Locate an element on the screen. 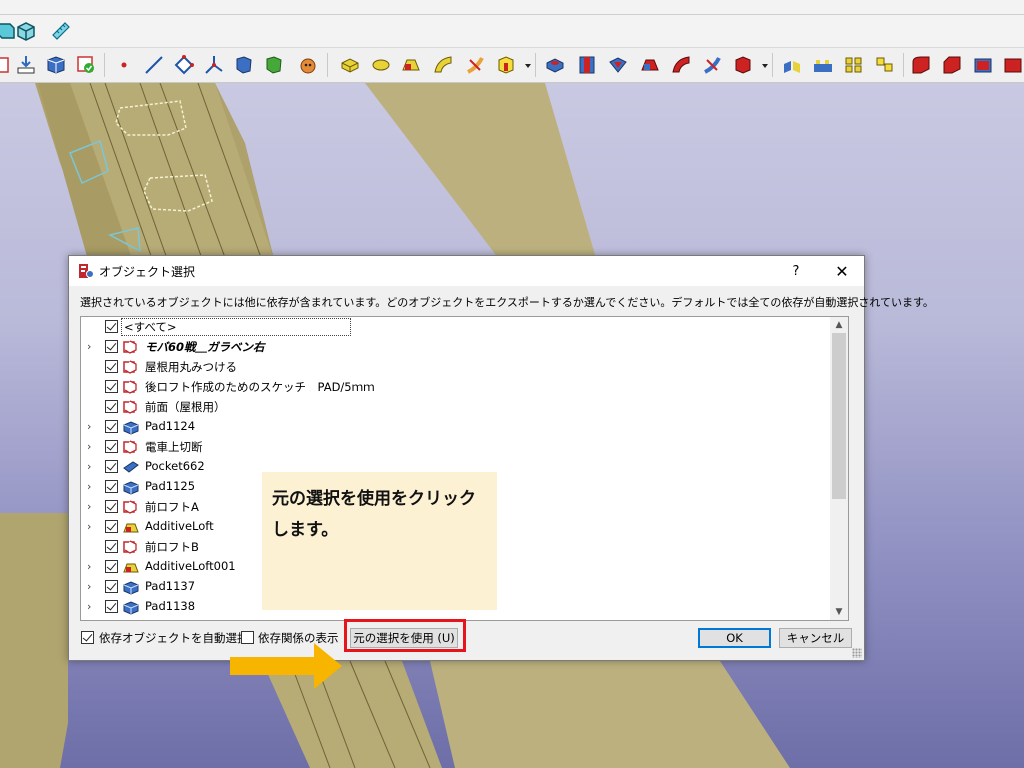 The image size is (1024, 768). pipe-tool-icon is located at coordinates (443, 65).